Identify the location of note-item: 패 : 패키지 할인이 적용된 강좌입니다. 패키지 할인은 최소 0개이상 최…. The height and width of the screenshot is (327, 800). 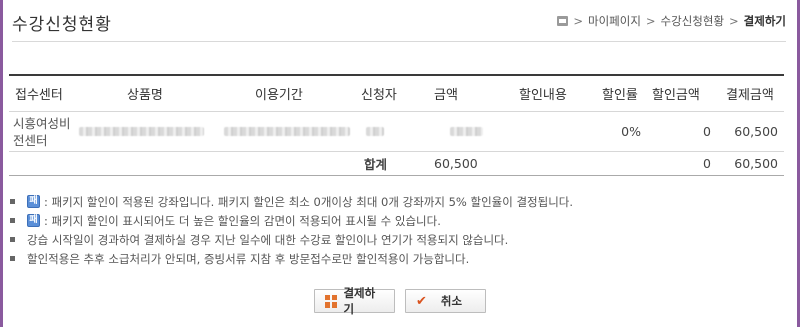
(395, 201).